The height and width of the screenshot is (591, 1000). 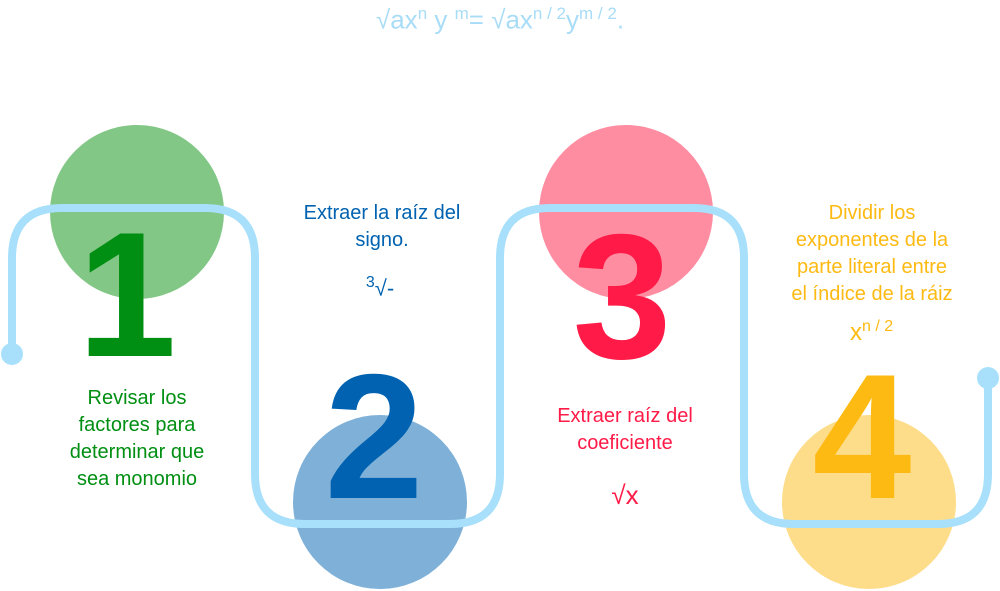 What do you see at coordinates (549, 13) in the screenshot?
I see `formula-right-exponent-x: n / 2` at bounding box center [549, 13].